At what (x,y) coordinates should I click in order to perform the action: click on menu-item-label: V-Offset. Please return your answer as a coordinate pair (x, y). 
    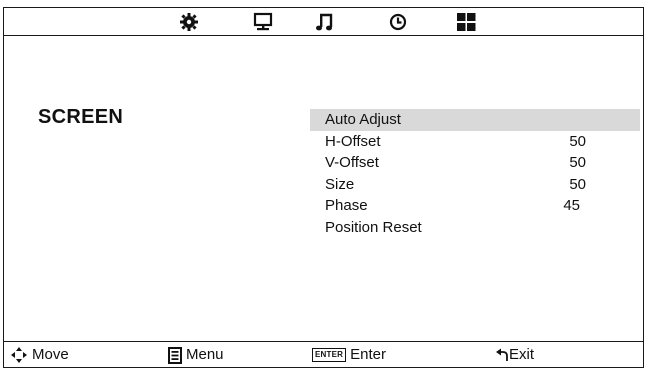
    Looking at the image, I should click on (352, 162).